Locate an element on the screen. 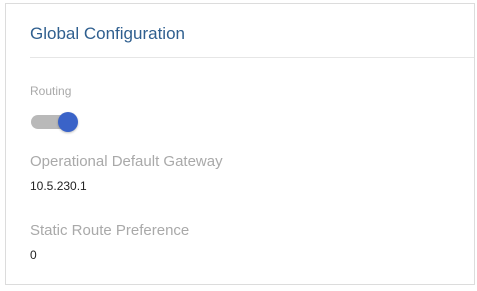 Image resolution: width=477 pixels, height=291 pixels. toggle-knob is located at coordinates (68, 122).